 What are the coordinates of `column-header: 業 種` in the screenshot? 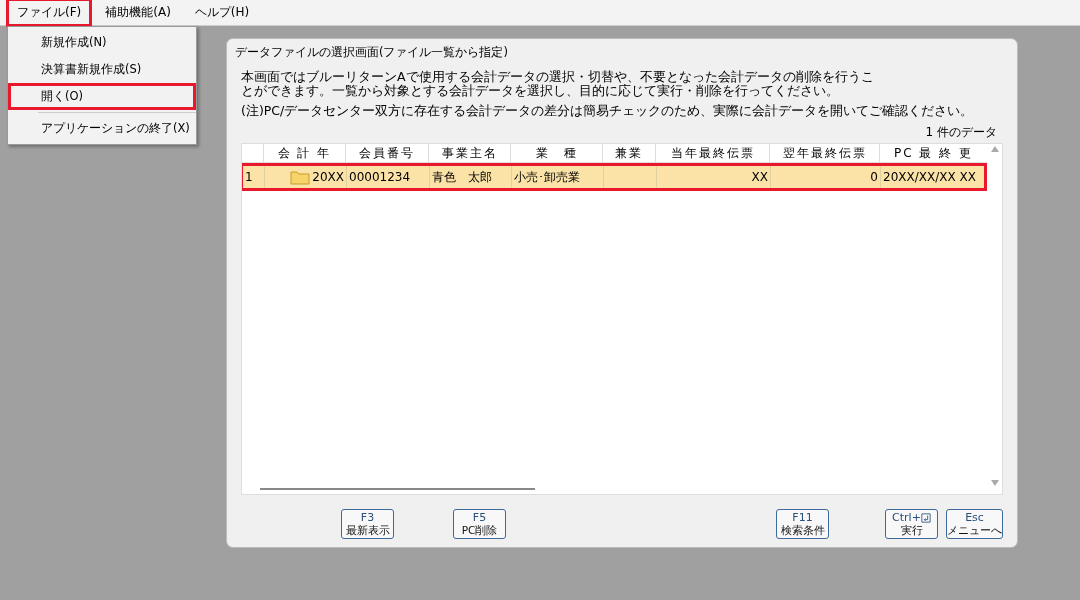 It's located at (557, 153).